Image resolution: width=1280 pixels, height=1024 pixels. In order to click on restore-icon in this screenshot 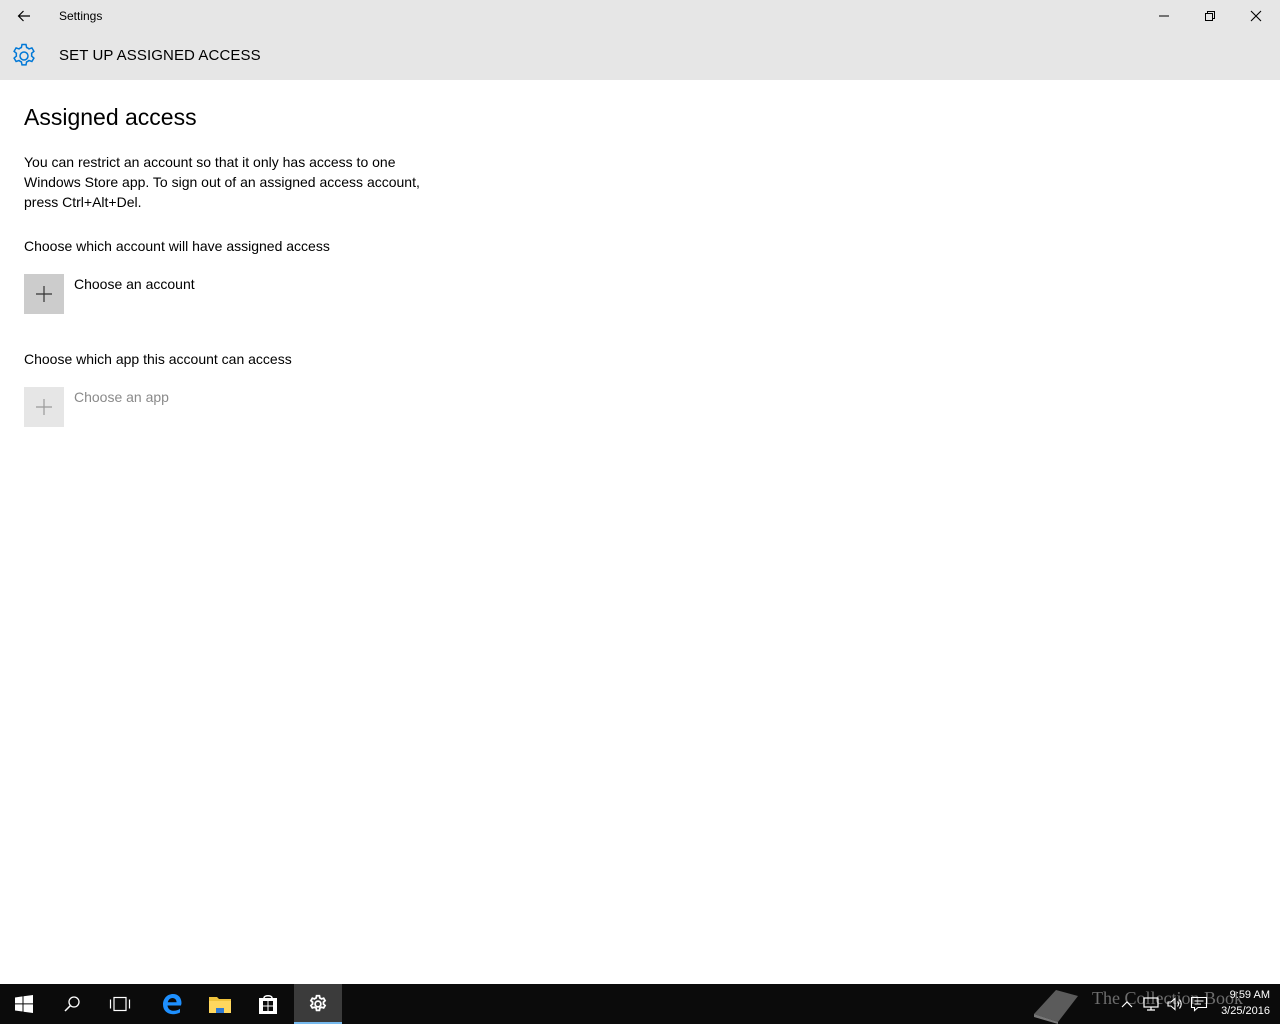, I will do `click(1210, 16)`.